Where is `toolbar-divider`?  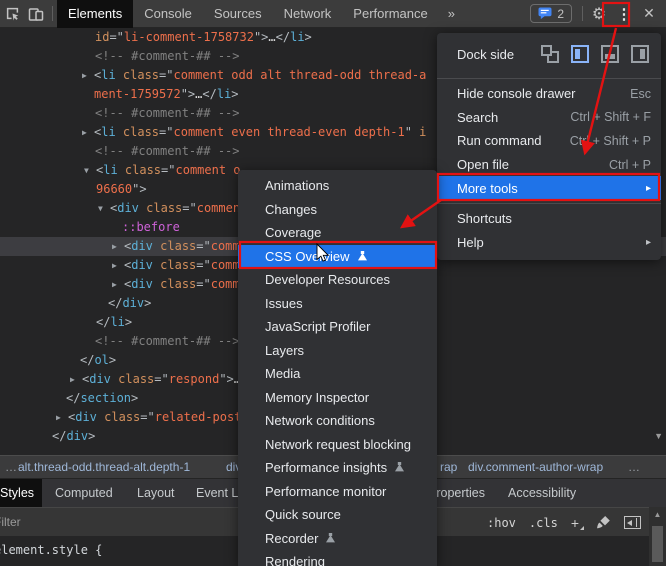
toolbar-divider is located at coordinates (582, 13).